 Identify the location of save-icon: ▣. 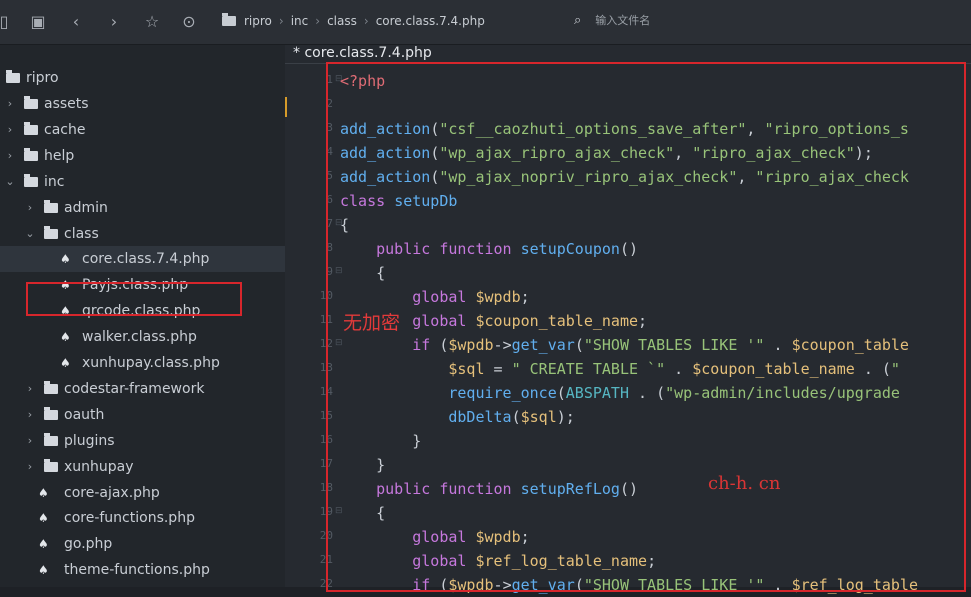
(38, 22).